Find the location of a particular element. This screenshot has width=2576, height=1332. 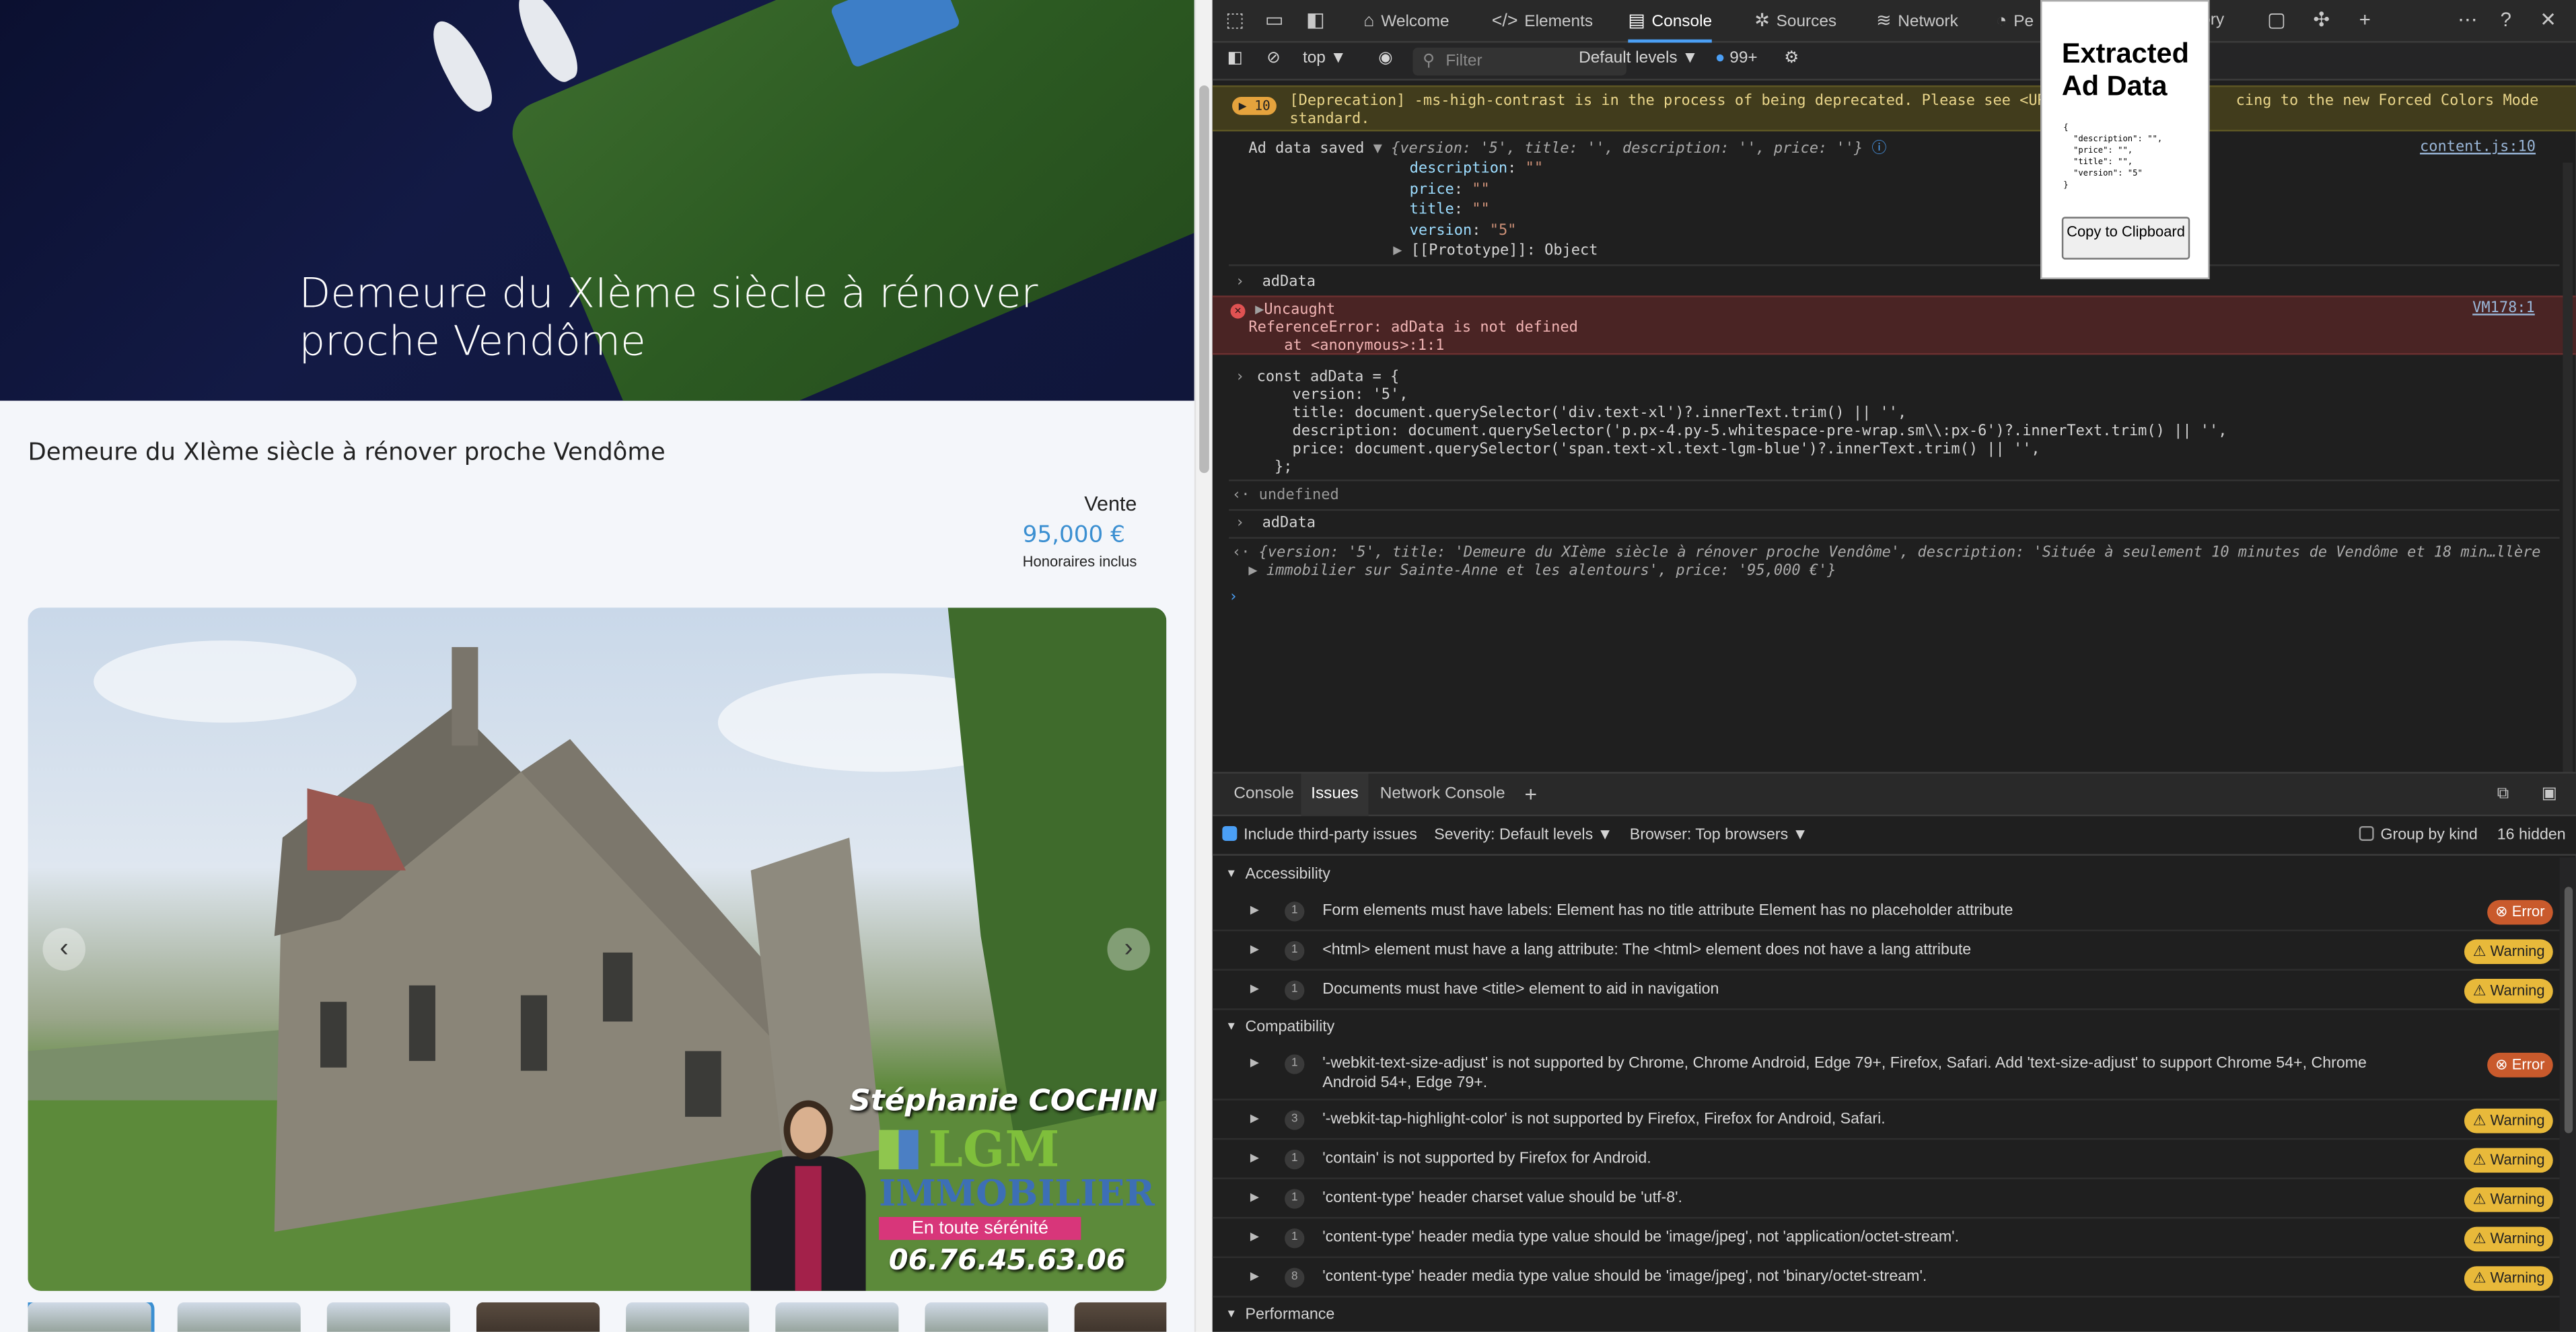

issues-counter: ● 99+ is located at coordinates (1736, 58).